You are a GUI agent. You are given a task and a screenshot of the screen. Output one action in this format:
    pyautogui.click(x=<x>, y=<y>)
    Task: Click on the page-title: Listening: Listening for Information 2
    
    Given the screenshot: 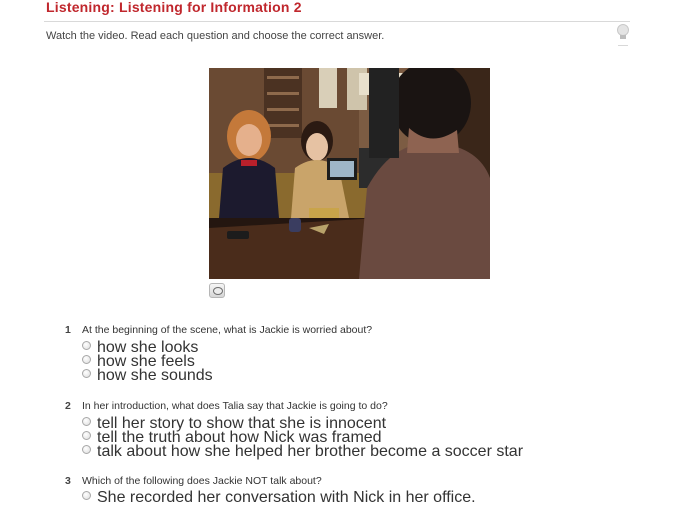 What is the action you would take?
    pyautogui.click(x=174, y=7)
    